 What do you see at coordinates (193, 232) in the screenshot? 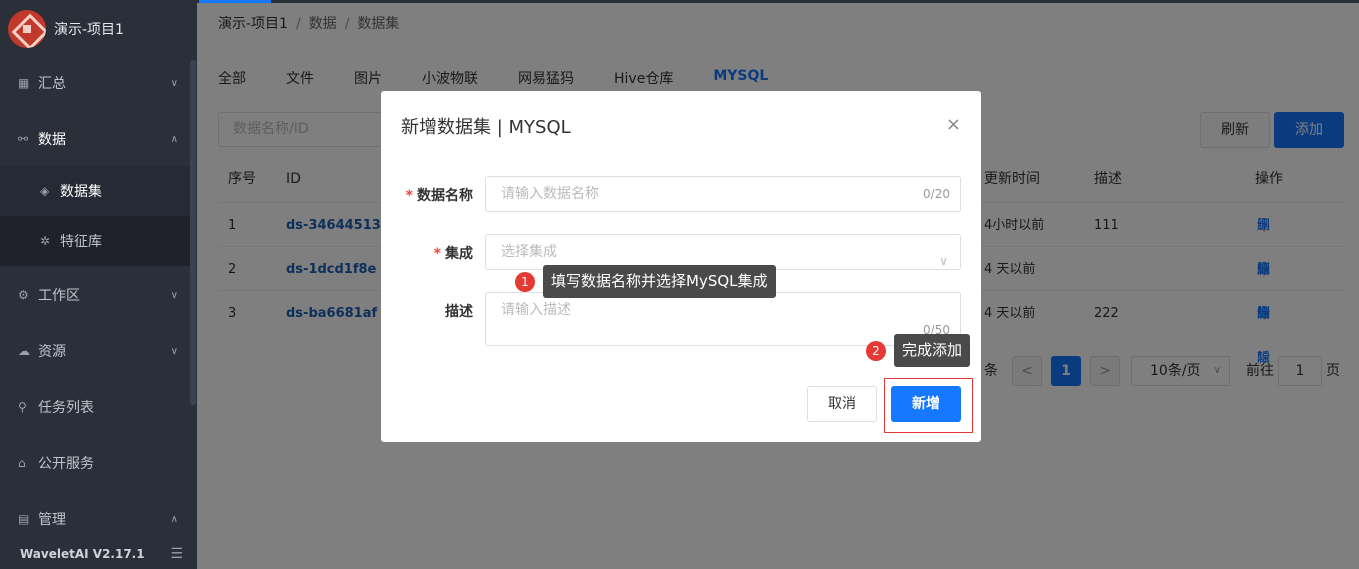
I see `sidebar-scrollbar` at bounding box center [193, 232].